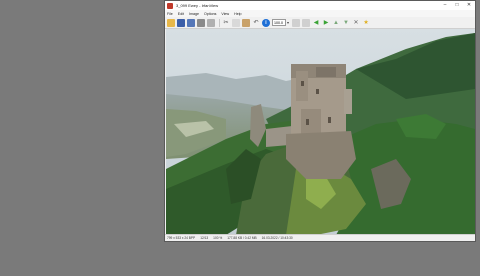 This screenshot has height=276, width=480. I want to click on save-icon, so click(181, 22).